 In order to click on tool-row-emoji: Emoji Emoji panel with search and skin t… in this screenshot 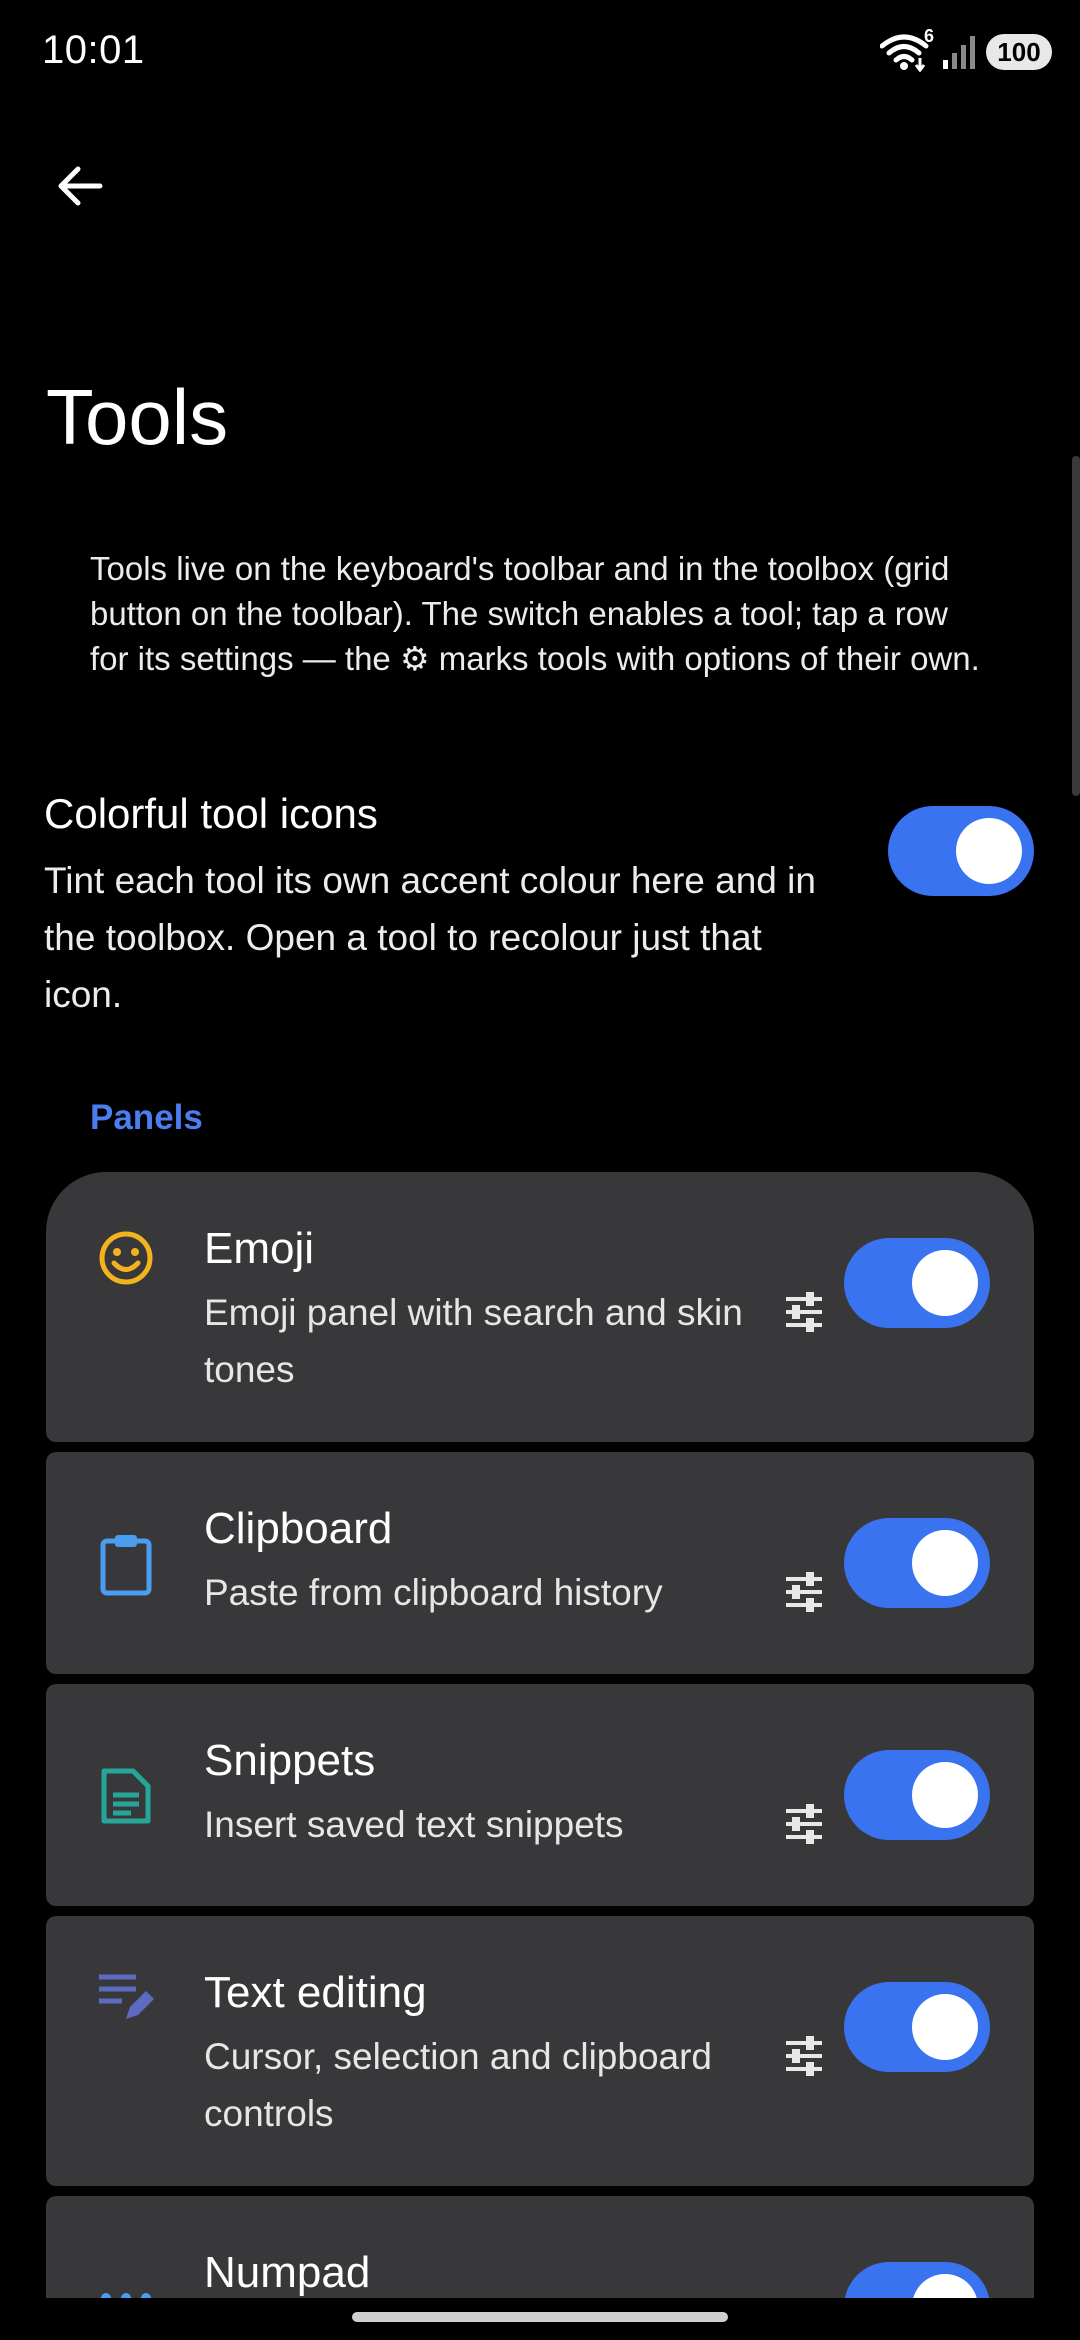, I will do `click(540, 1307)`.